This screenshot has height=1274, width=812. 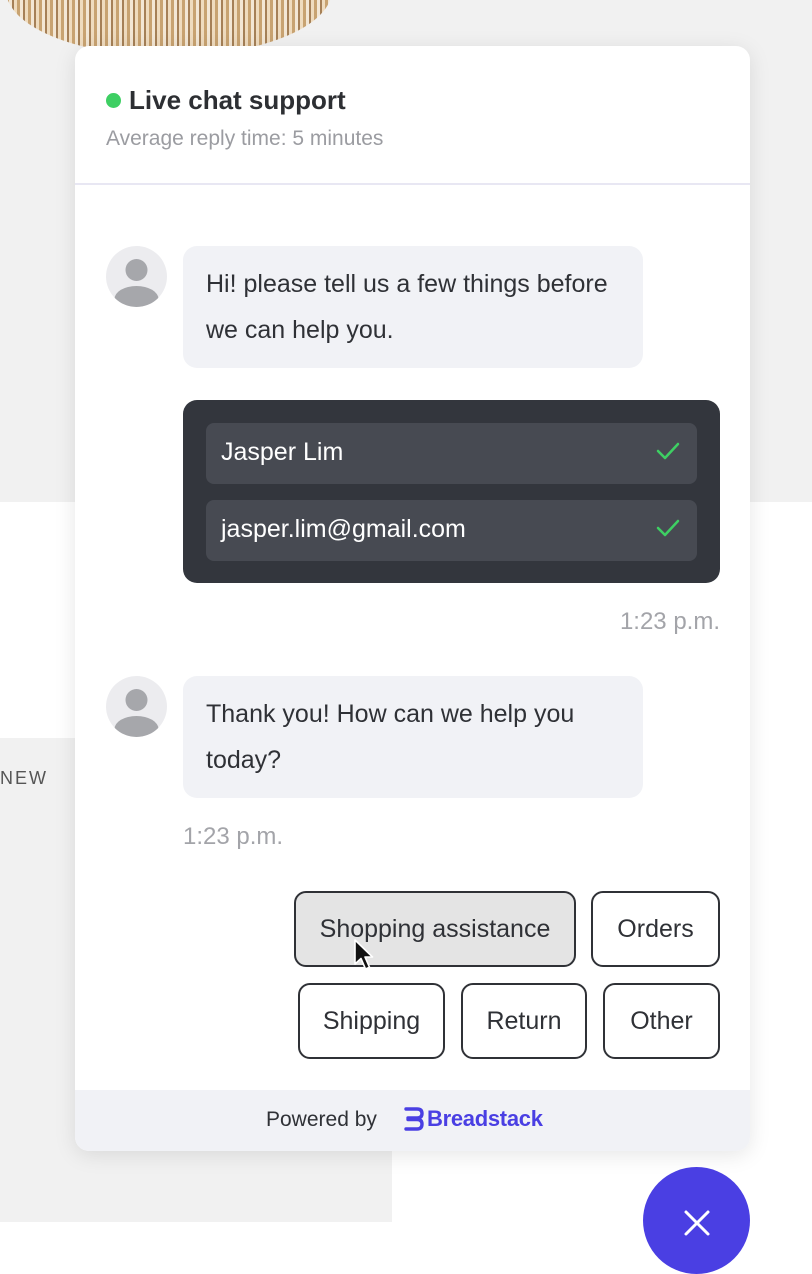 I want to click on close-icon, so click(x=697, y=1223).